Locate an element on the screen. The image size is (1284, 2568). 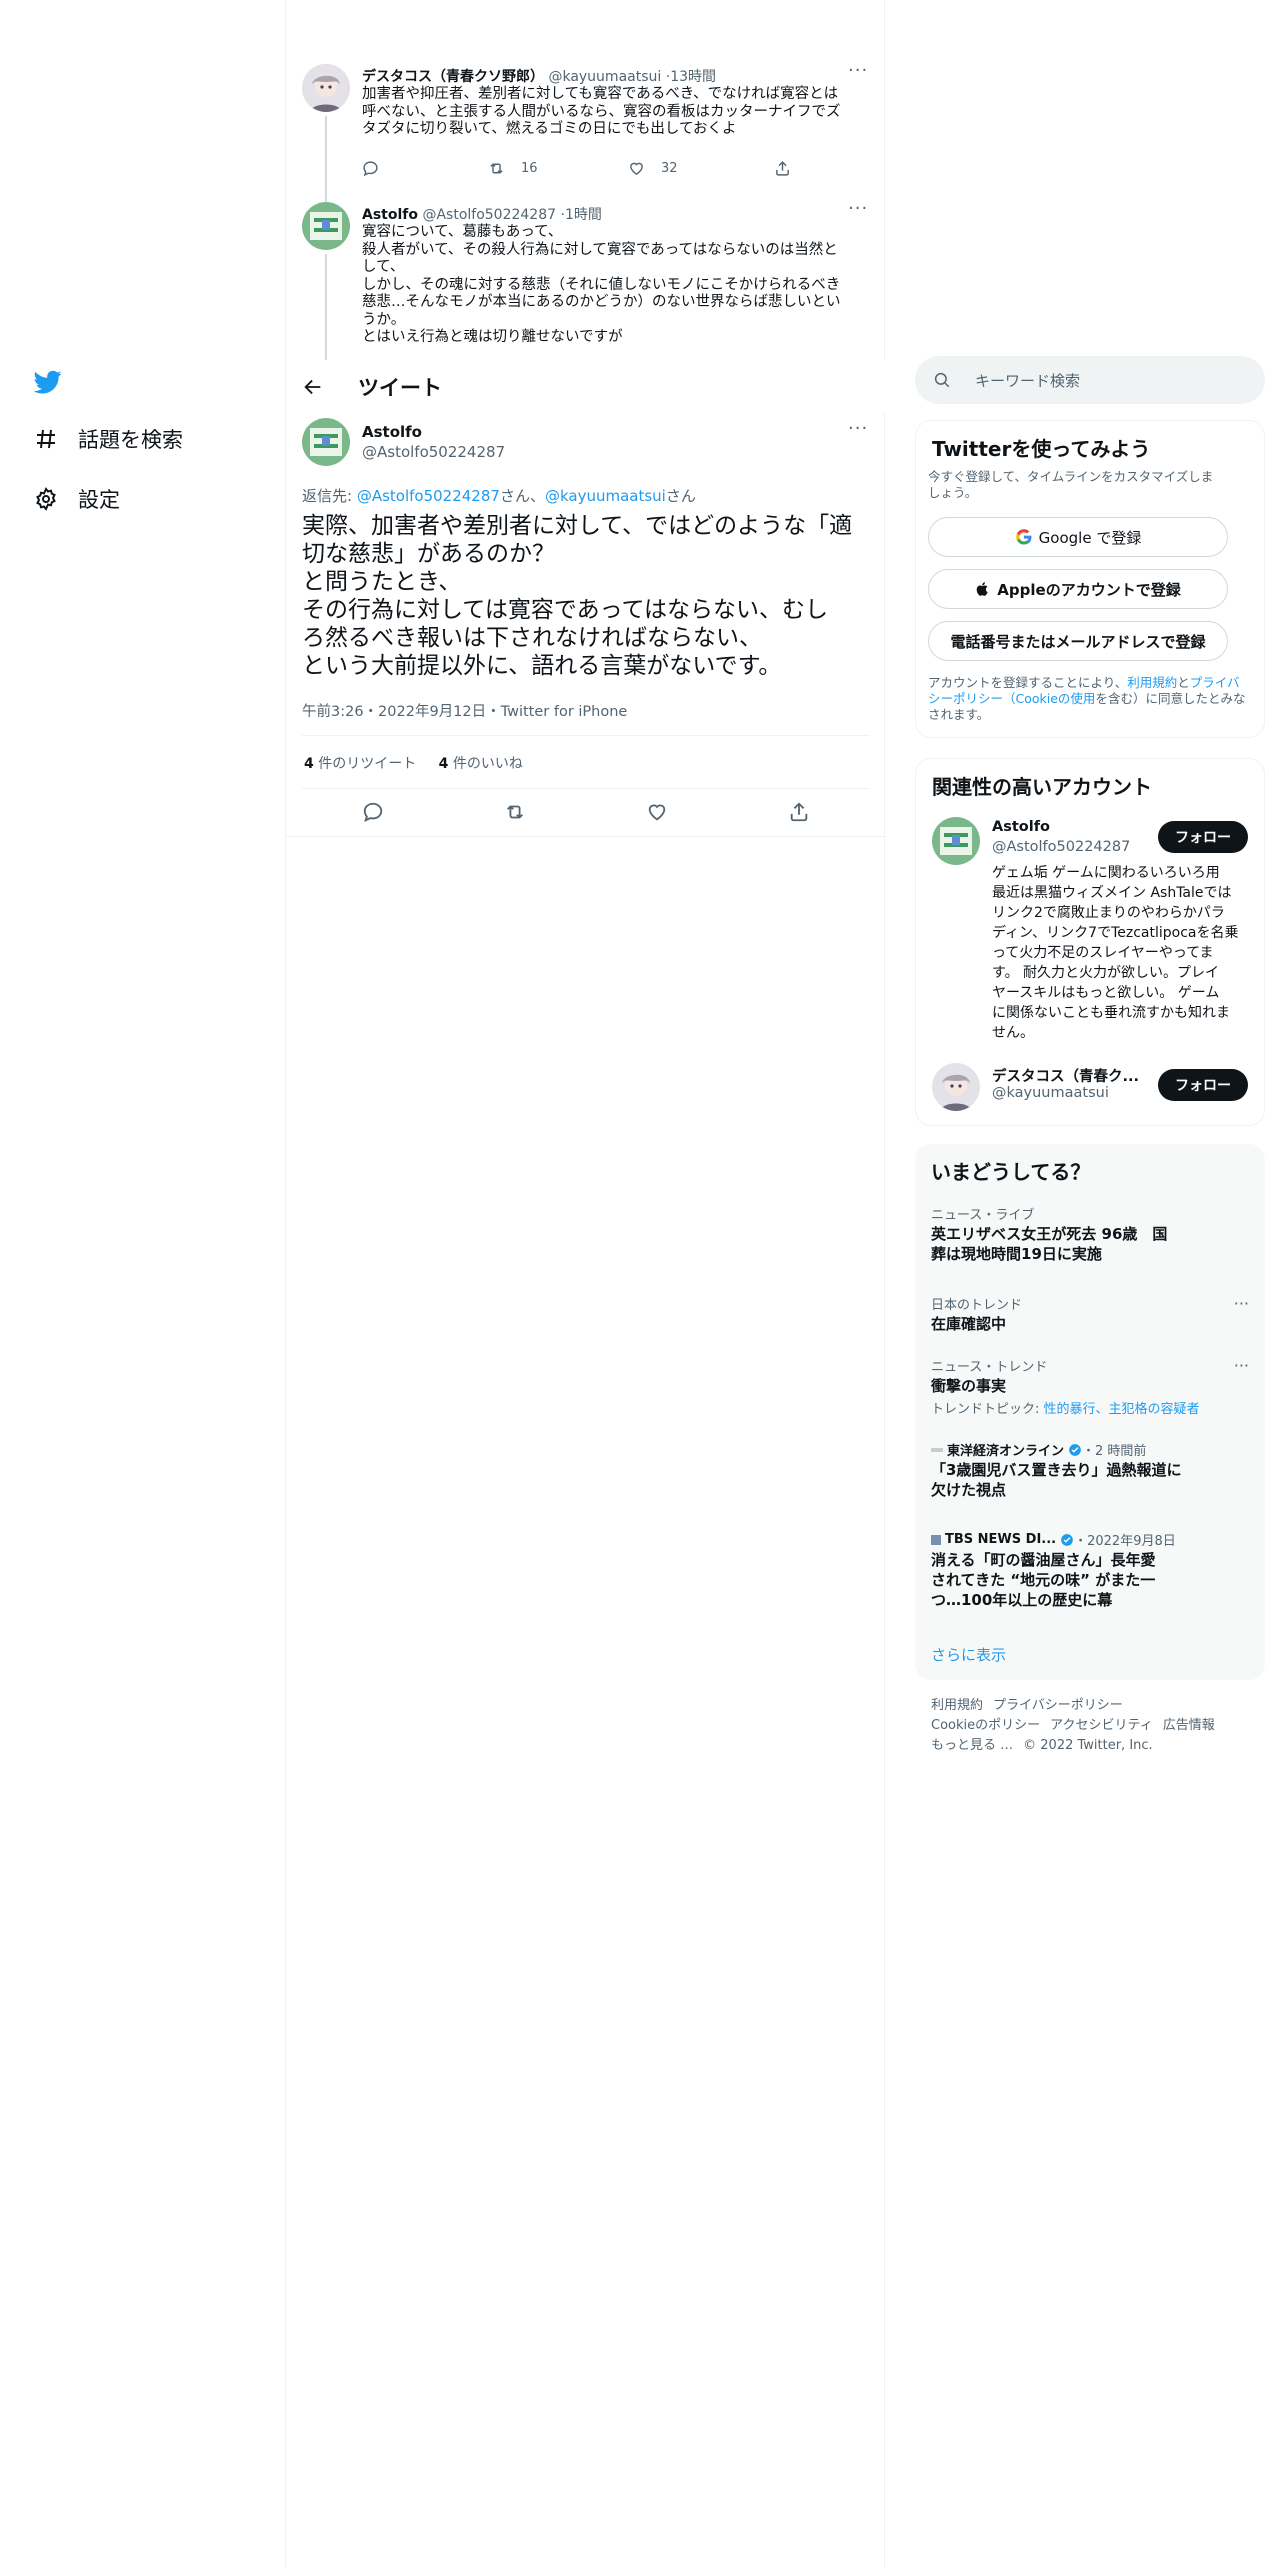
account-handle: @kayuumaatsui is located at coordinates (1050, 1093).